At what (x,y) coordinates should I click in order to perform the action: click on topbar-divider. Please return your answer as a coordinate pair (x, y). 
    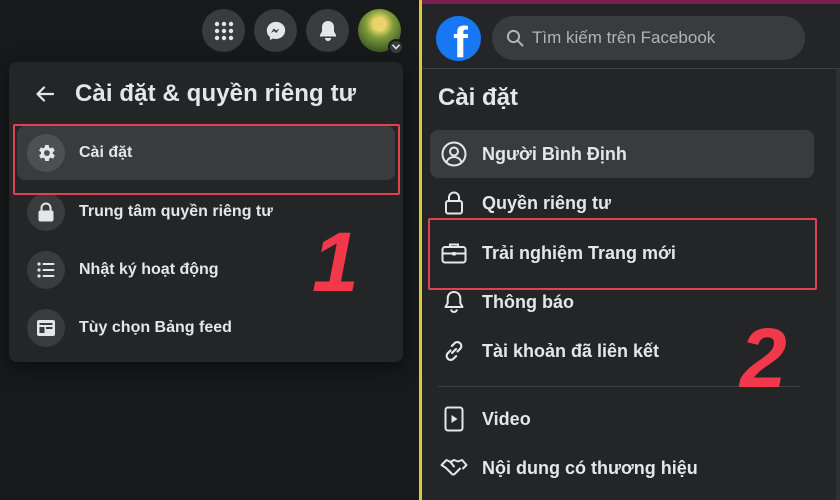
    Looking at the image, I should click on (631, 68).